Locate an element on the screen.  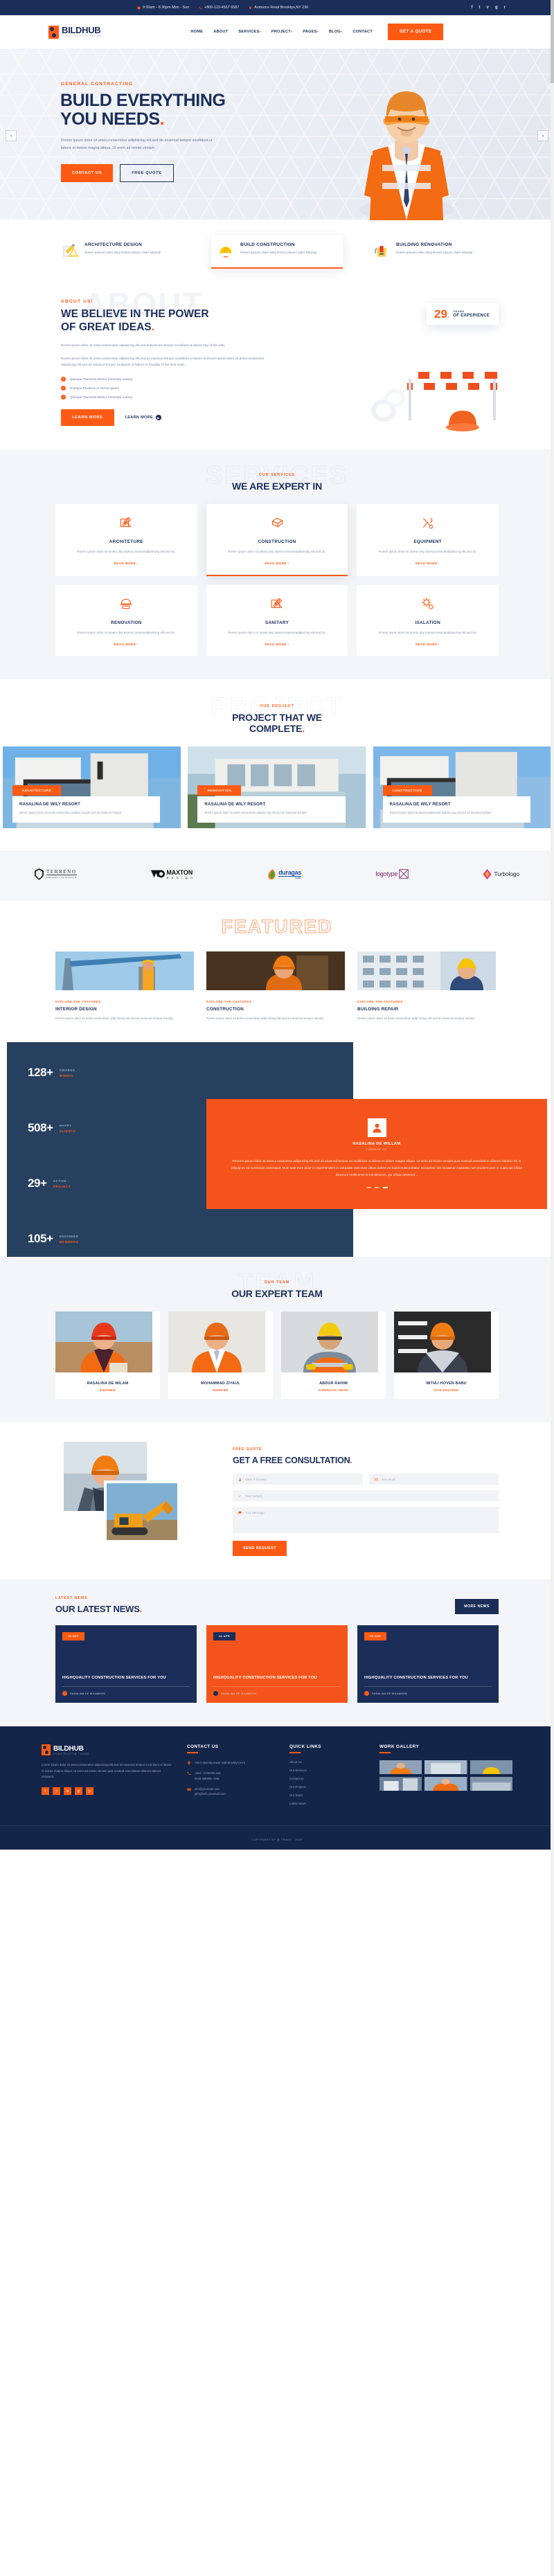
gallery-image is located at coordinates (446, 1784).